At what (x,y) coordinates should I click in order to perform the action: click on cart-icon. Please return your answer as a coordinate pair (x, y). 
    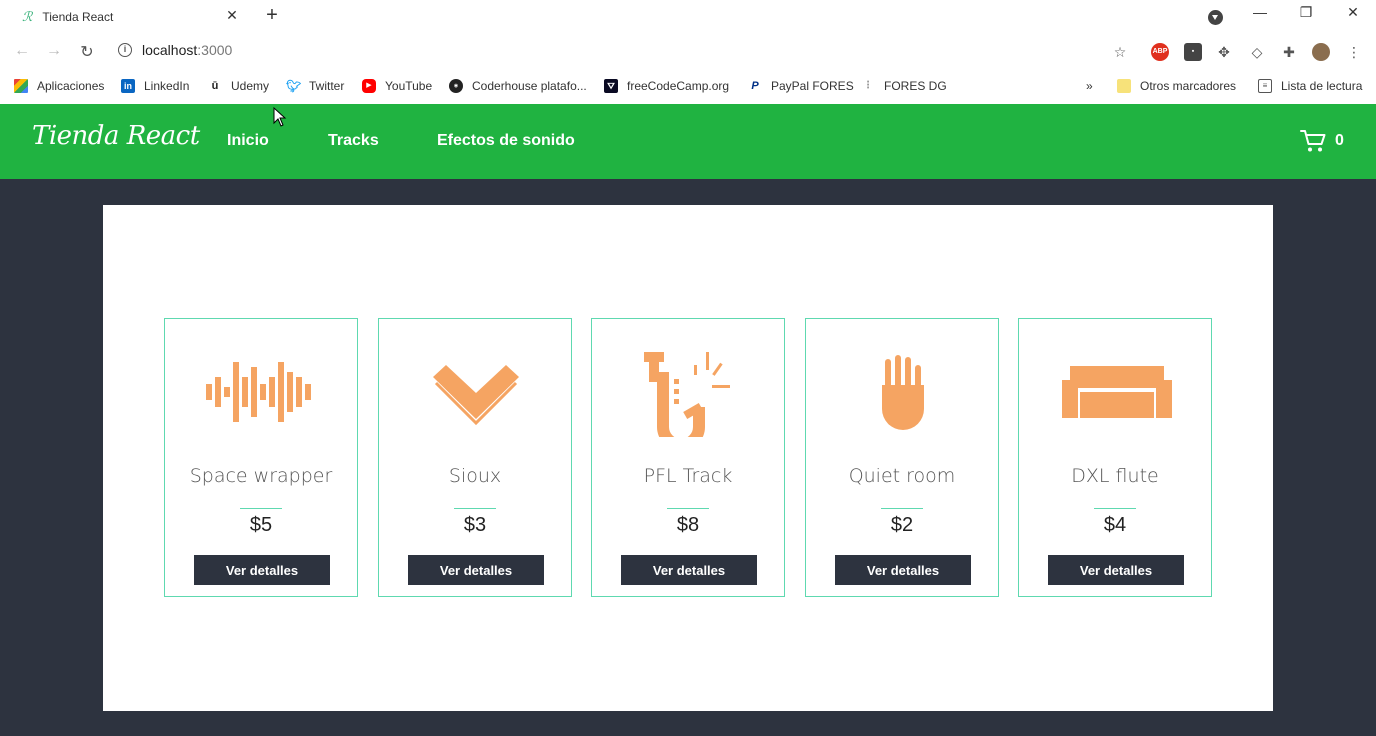
    Looking at the image, I should click on (1313, 141).